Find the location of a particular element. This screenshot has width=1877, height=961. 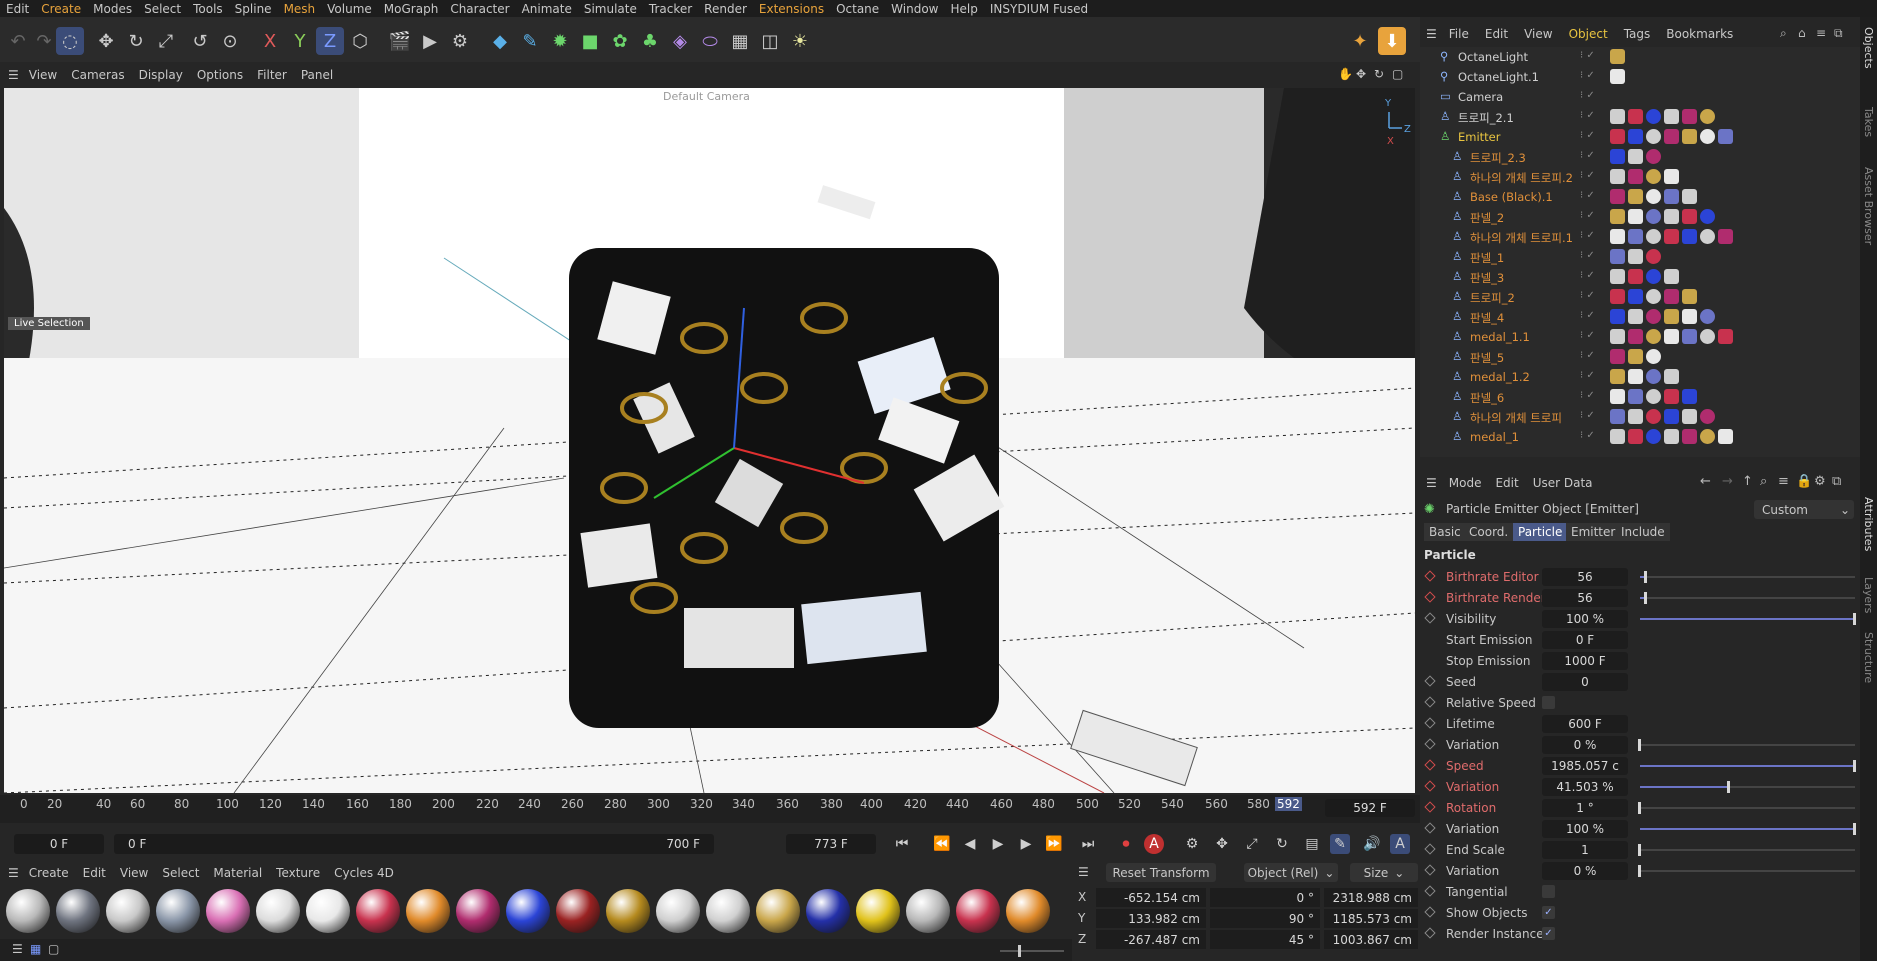

object-menu-view: View is located at coordinates (1538, 34).